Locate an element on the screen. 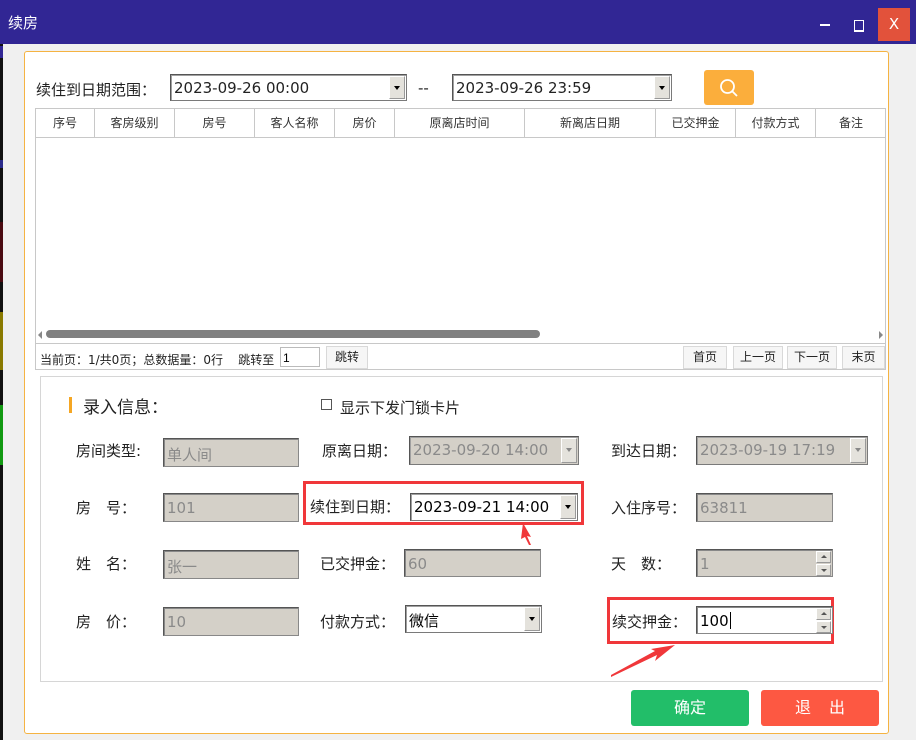  name-field: 张一 is located at coordinates (231, 564).